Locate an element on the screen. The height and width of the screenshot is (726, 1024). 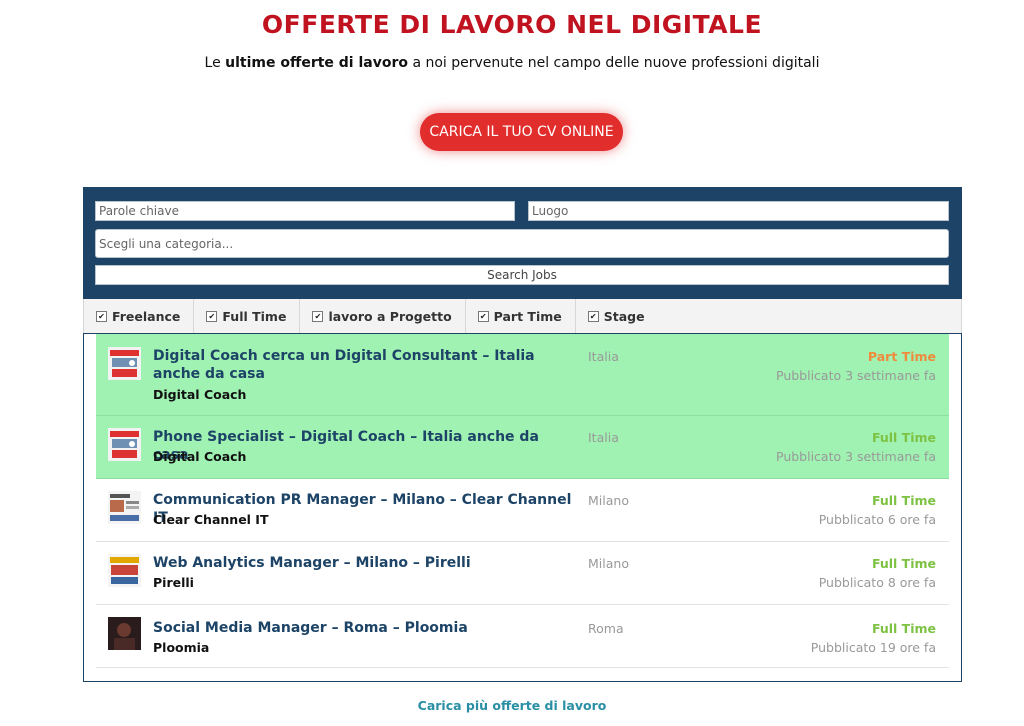
filter-part-time: ✔ Part Time is located at coordinates (521, 316).